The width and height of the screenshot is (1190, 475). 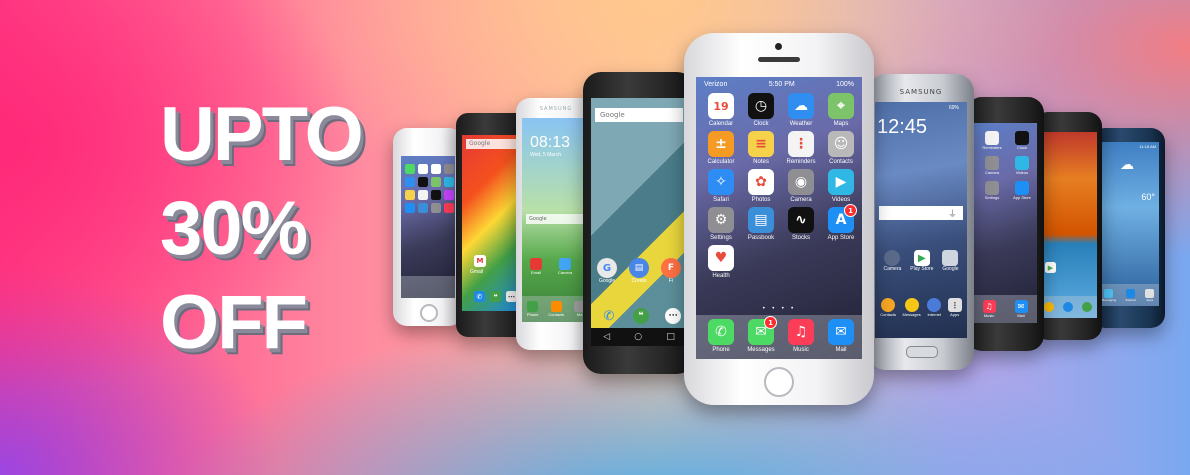 I want to click on music-icon: ♫, so click(x=989, y=306).